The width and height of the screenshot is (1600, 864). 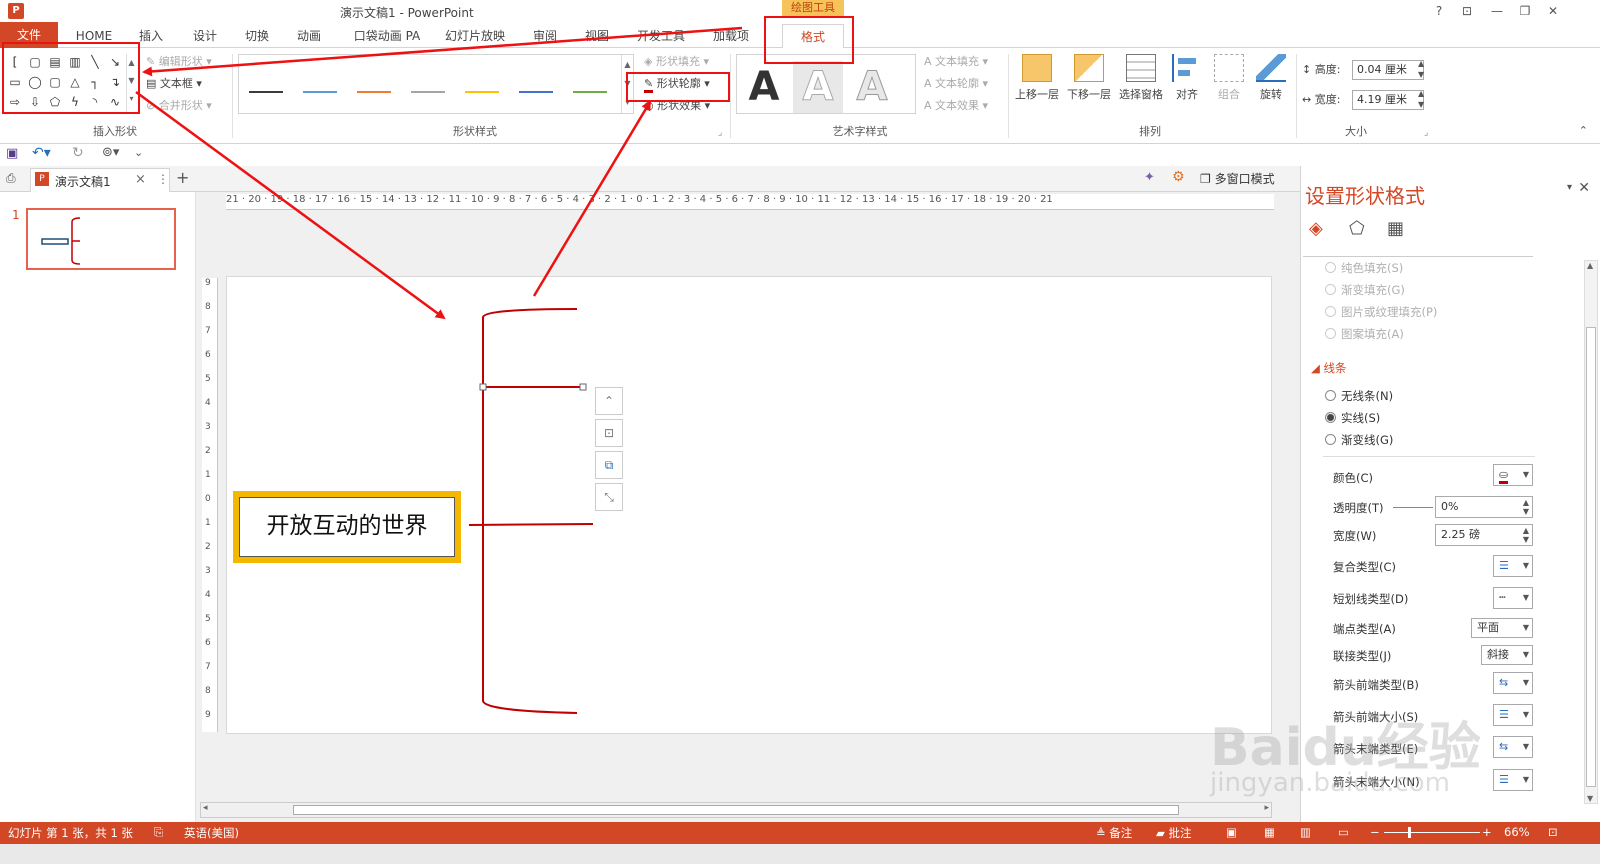 I want to click on transparency-slider, so click(x=1413, y=507).